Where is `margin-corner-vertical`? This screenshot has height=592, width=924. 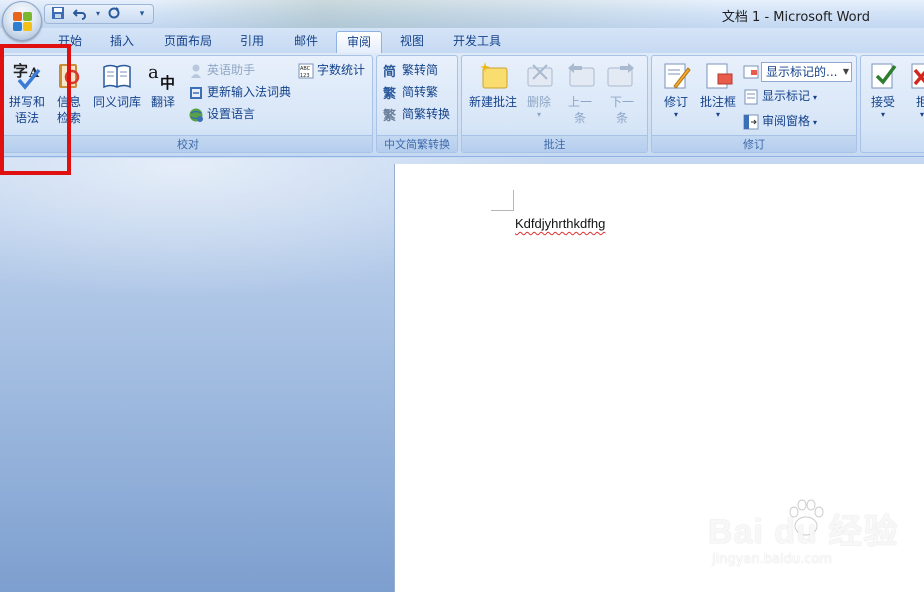
margin-corner-vertical is located at coordinates (513, 200).